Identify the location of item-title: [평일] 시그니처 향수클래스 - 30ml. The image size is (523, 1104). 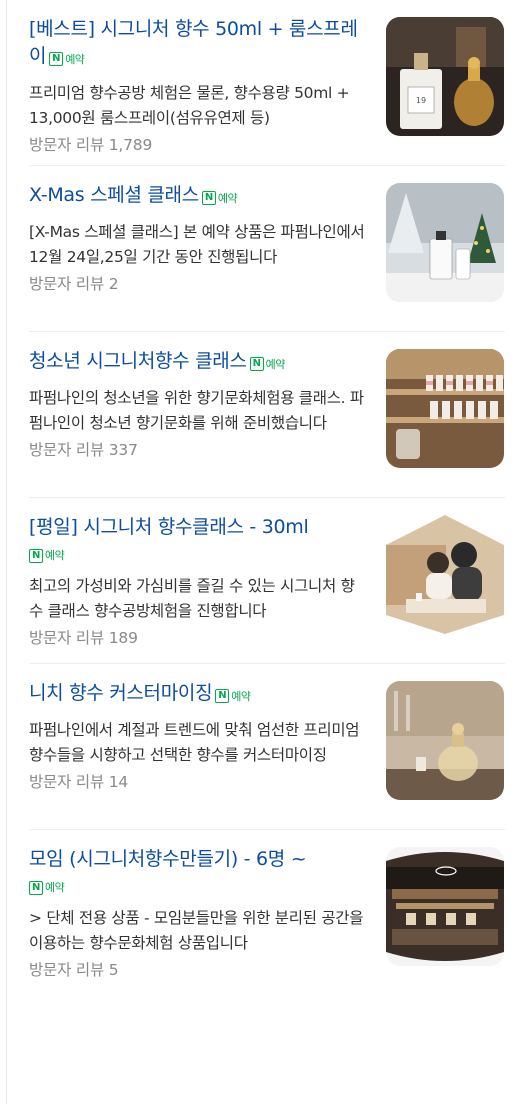
(169, 527).